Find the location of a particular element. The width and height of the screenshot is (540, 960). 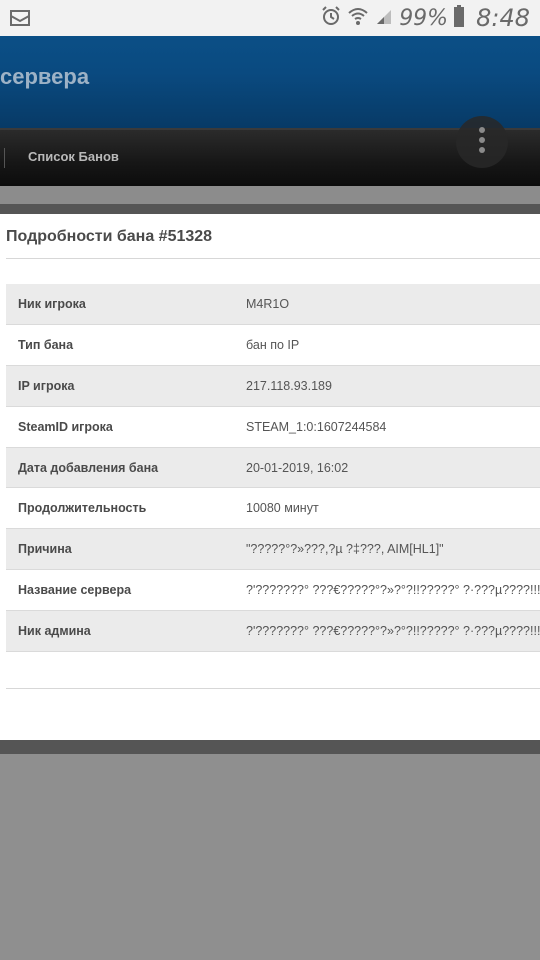

row-label: Название сервера is located at coordinates (126, 590).